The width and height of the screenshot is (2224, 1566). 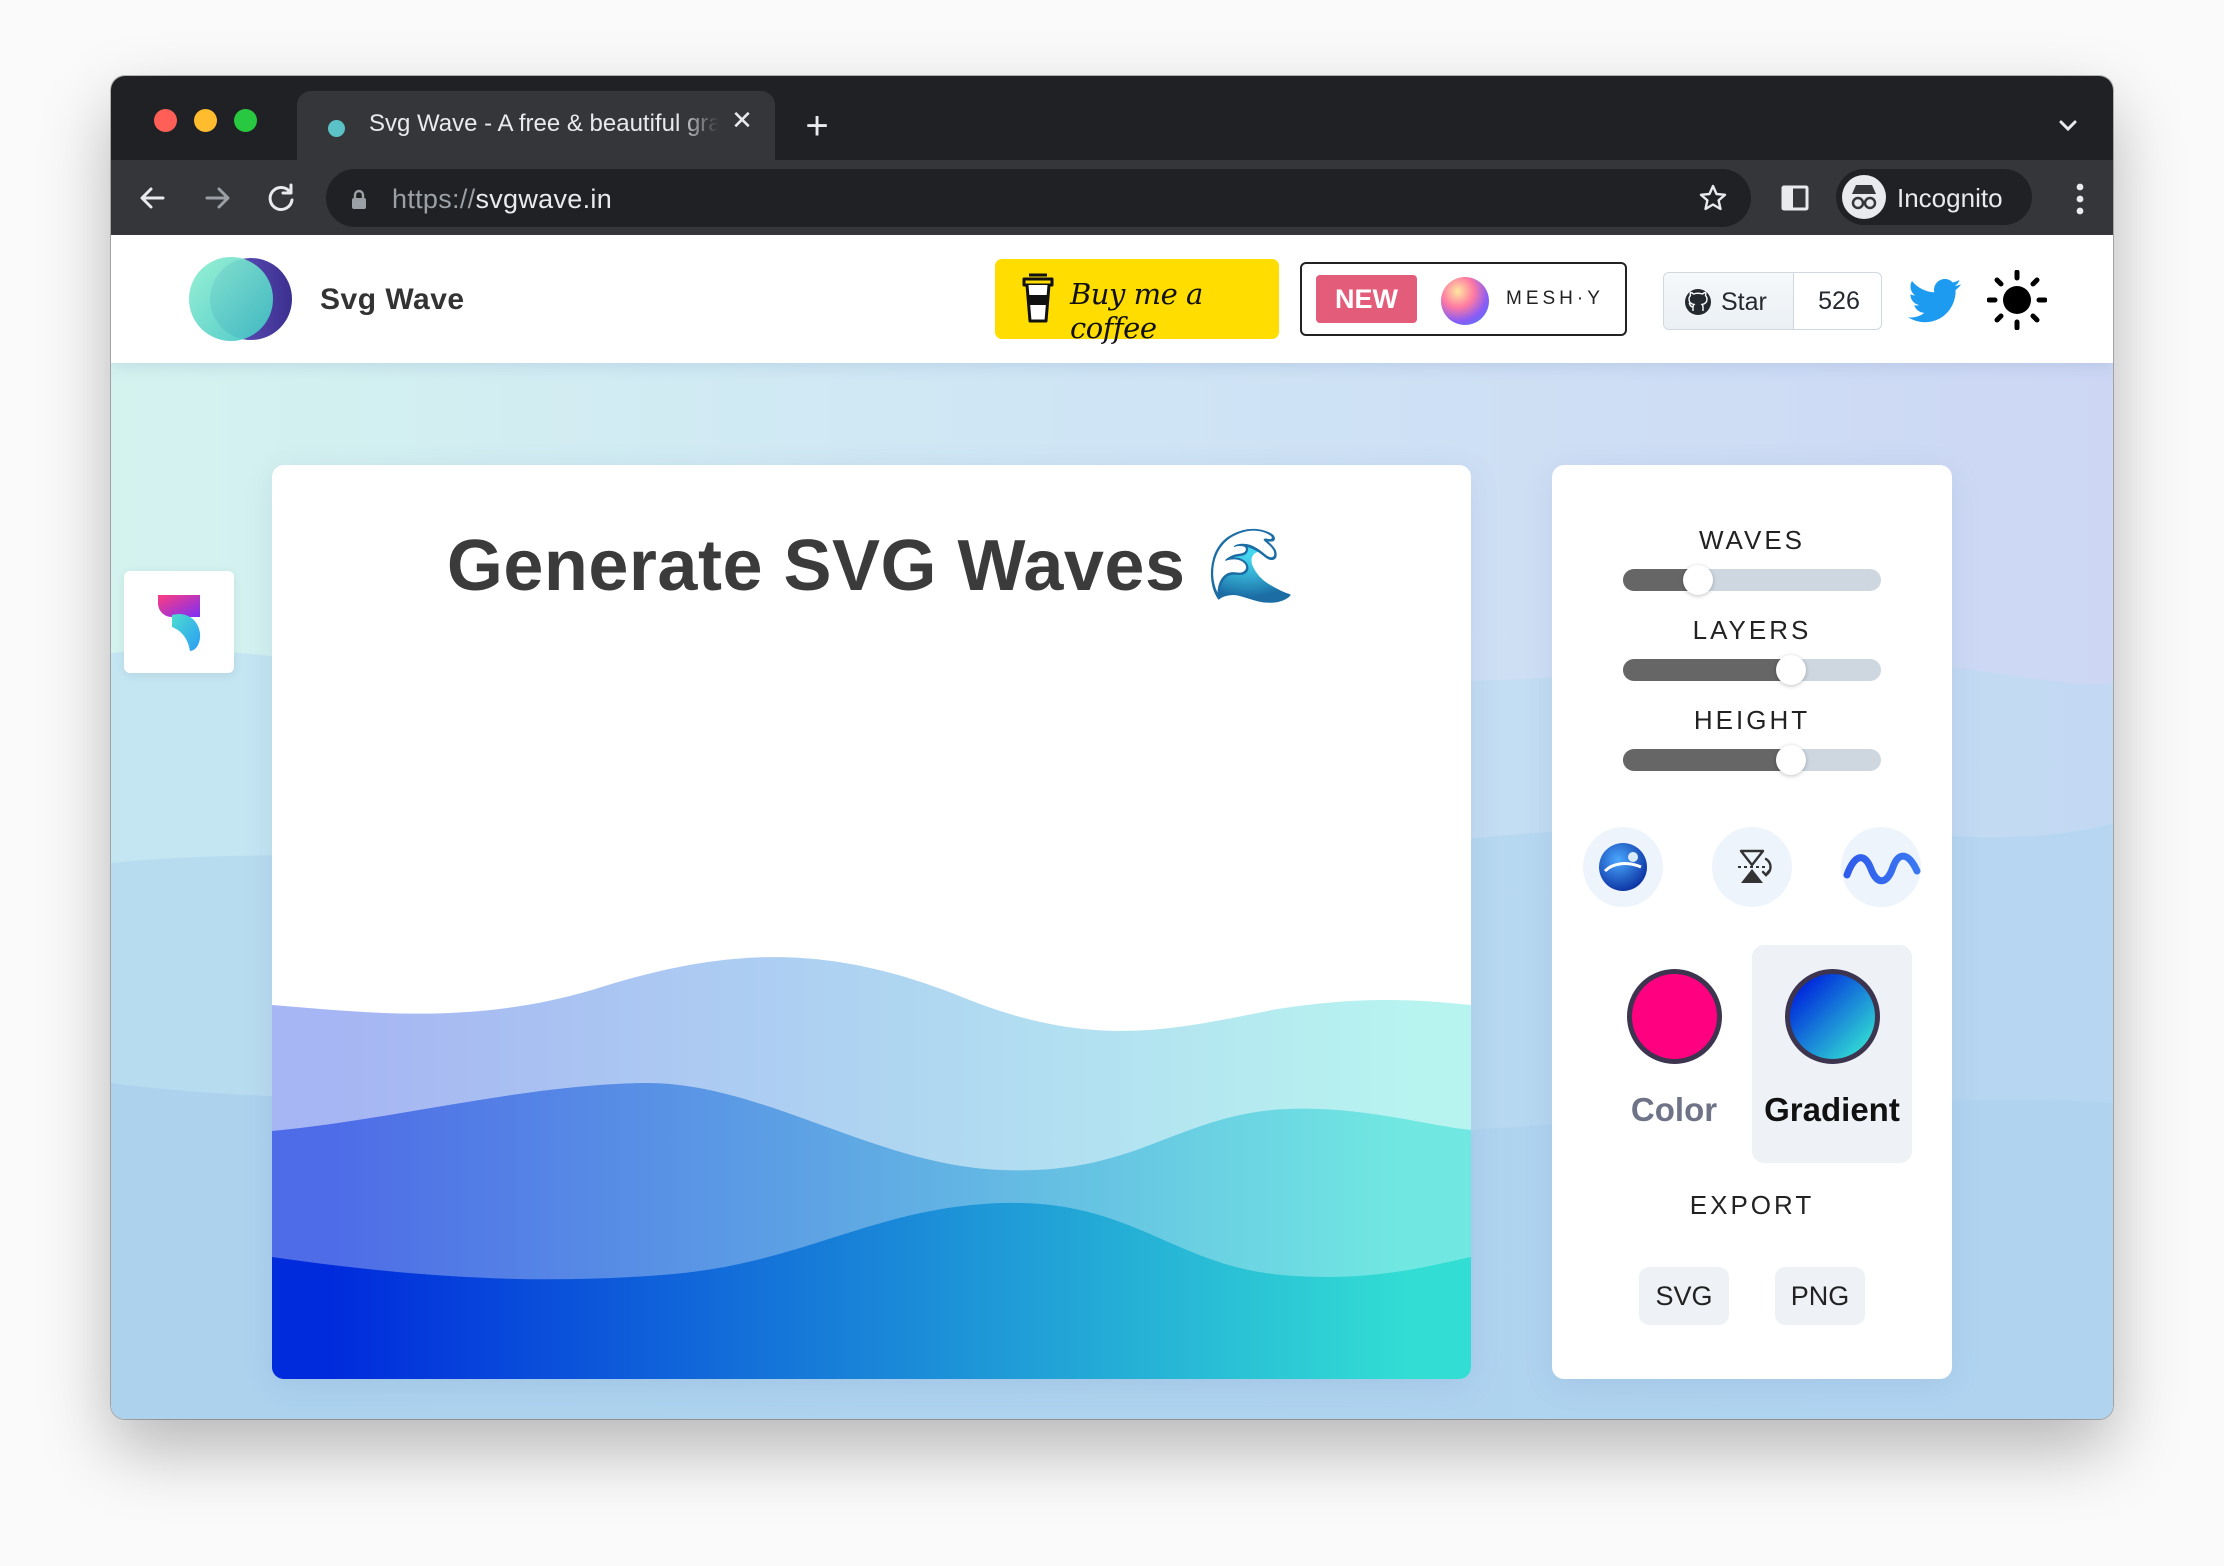 I want to click on incognito-profile-button: Incognito, so click(x=1934, y=197).